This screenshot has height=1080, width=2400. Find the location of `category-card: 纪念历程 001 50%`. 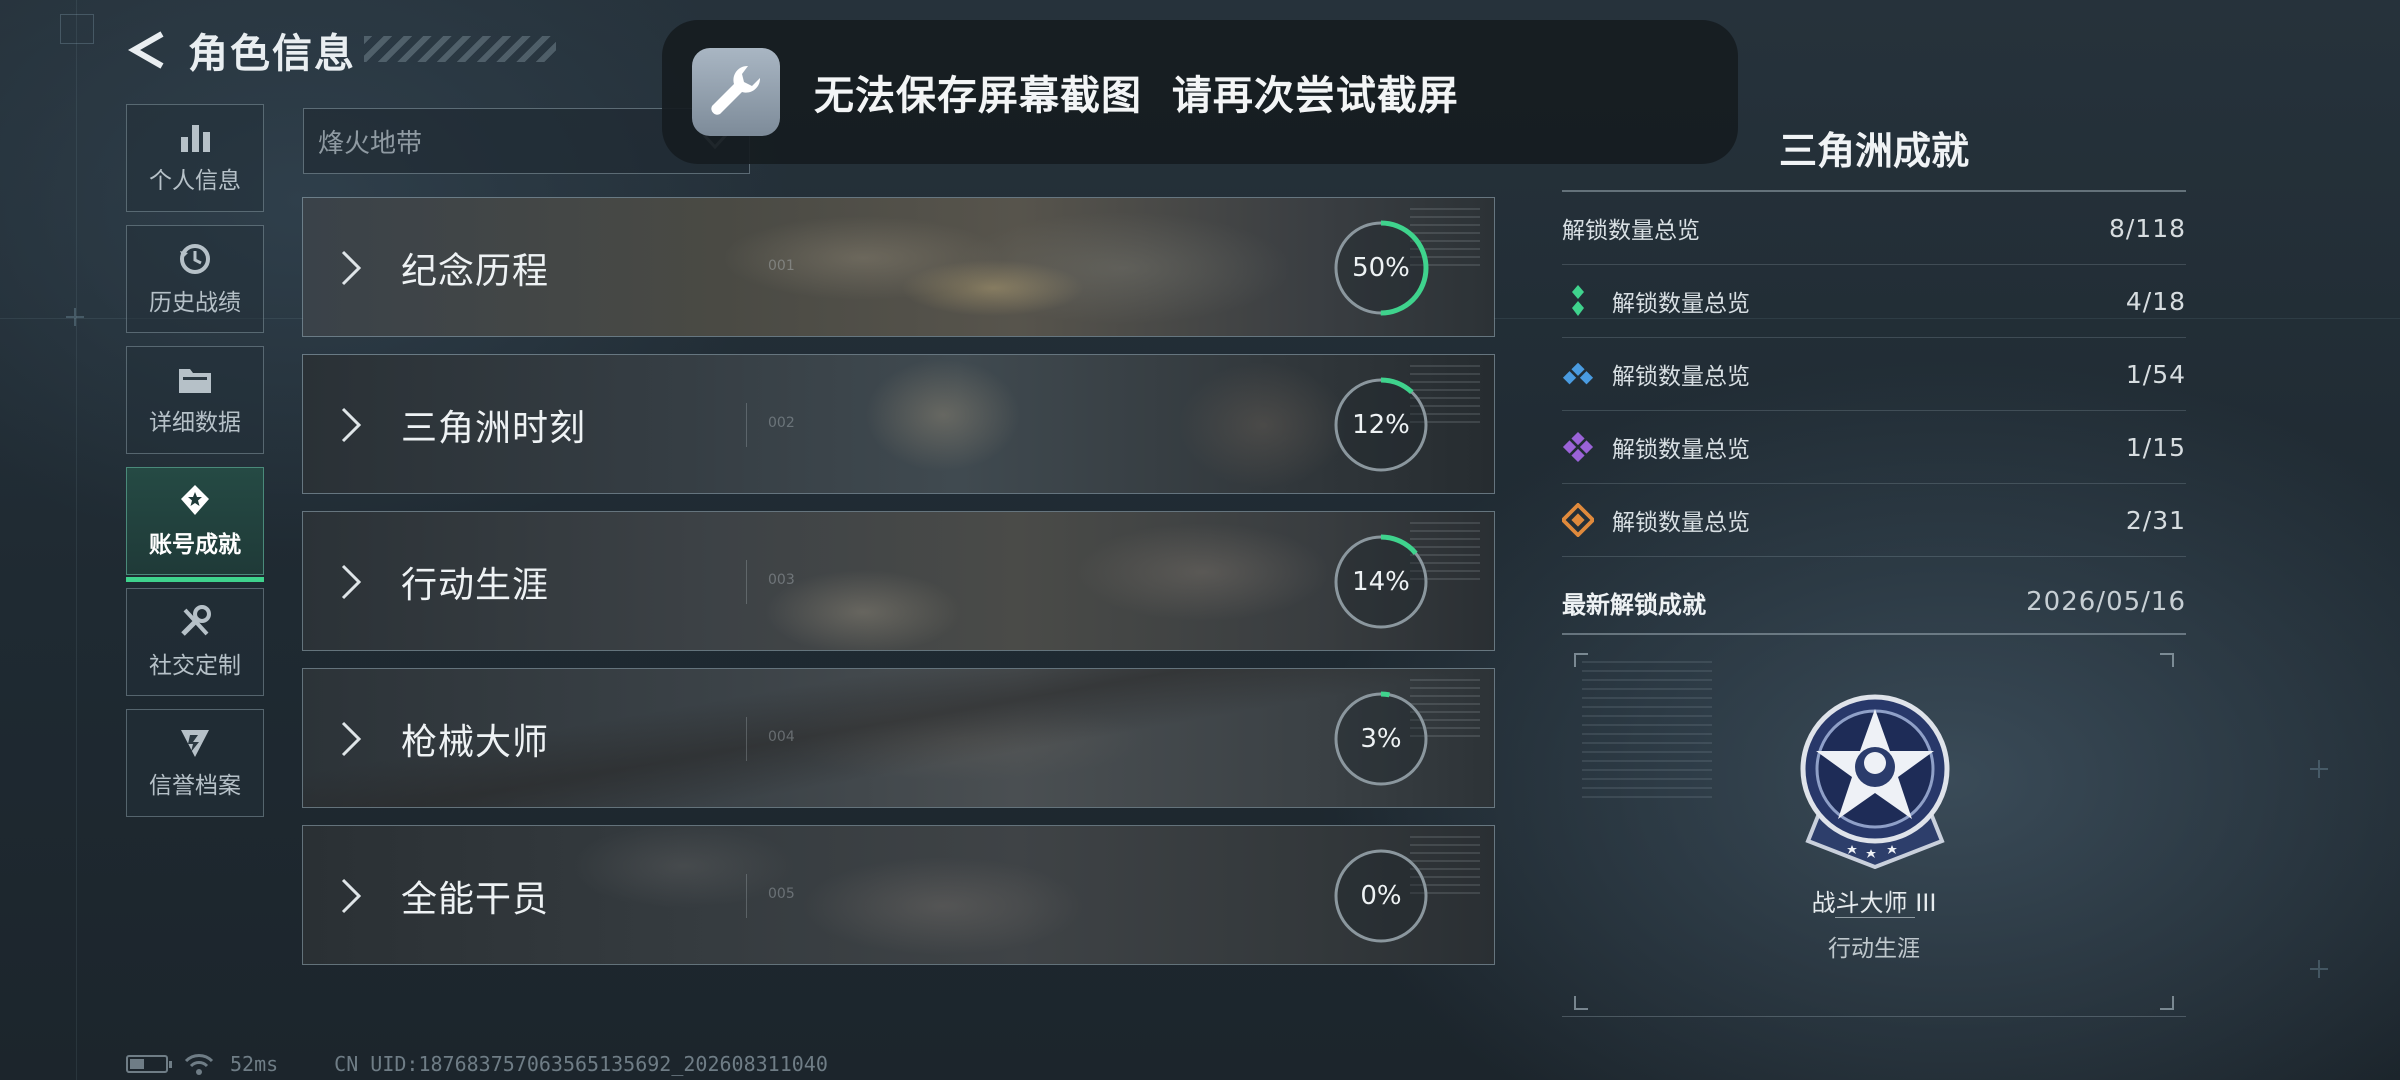

category-card: 纪念历程 001 50% is located at coordinates (898, 267).